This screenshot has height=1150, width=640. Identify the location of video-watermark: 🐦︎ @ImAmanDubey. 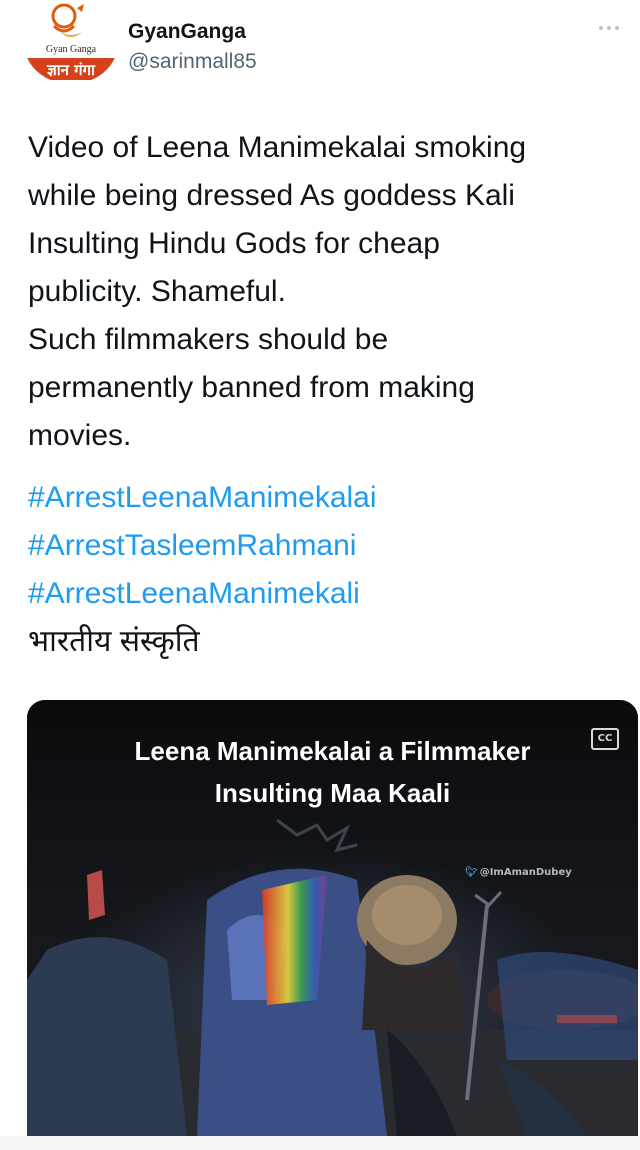
(518, 872).